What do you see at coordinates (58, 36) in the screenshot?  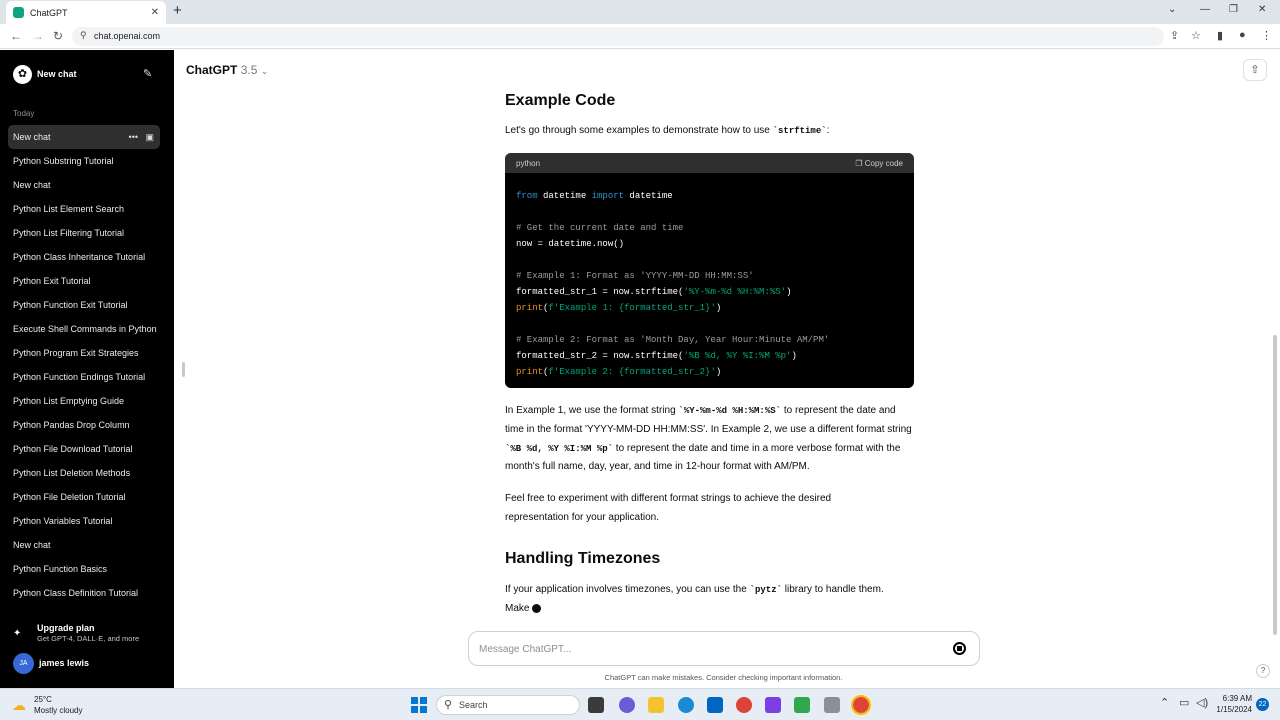 I see `reload-icon: ↻` at bounding box center [58, 36].